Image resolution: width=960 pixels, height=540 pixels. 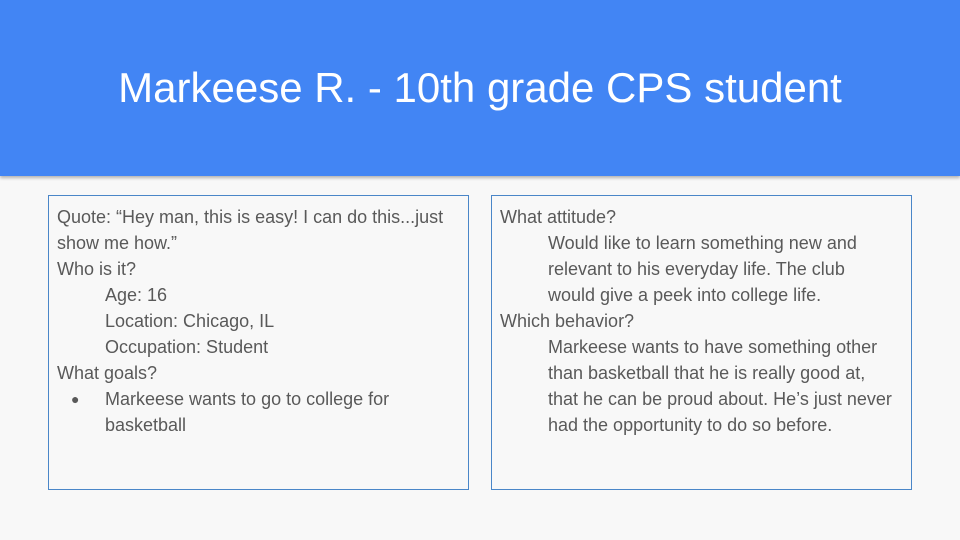 What do you see at coordinates (107, 373) in the screenshot?
I see `goals-heading: What goals?` at bounding box center [107, 373].